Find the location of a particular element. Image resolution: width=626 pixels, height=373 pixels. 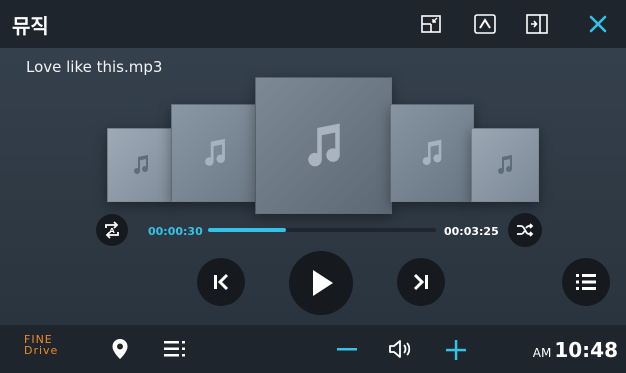

location-button is located at coordinates (120, 351).